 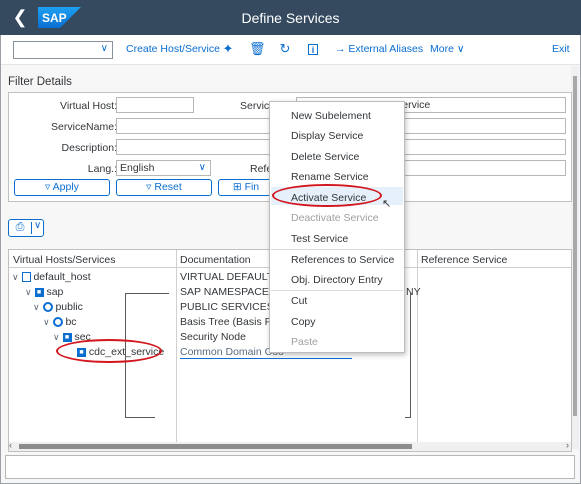 I want to click on virtual-host-input, so click(x=155, y=105).